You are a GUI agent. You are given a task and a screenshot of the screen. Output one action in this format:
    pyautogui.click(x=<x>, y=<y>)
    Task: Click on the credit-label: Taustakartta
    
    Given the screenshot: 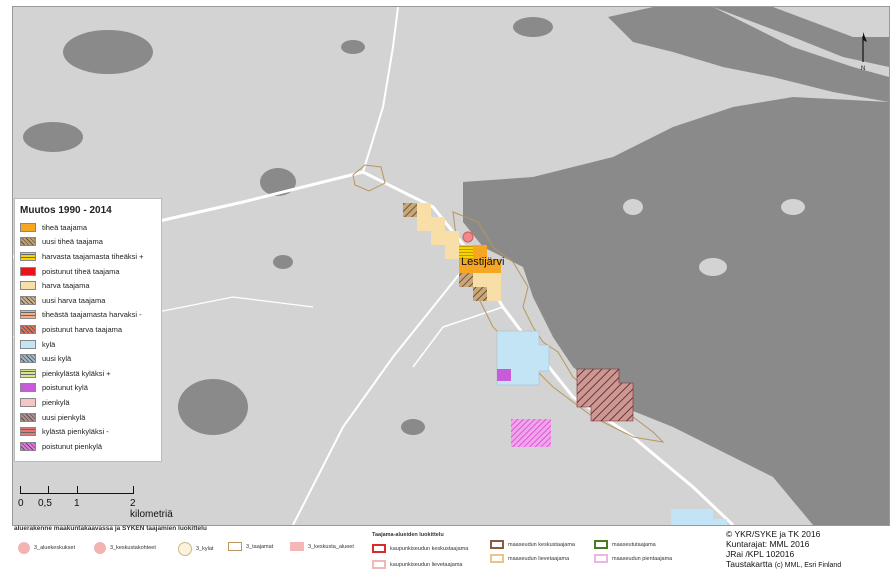 What is the action you would take?
    pyautogui.click(x=749, y=564)
    